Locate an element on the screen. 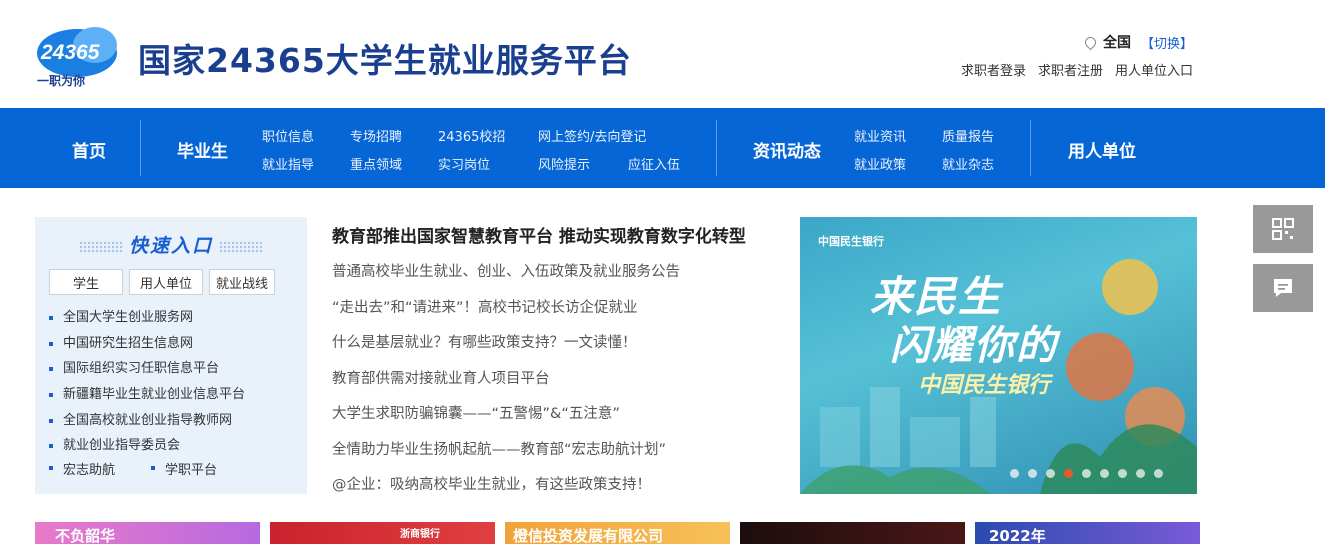  tab-employer: 用人单位 is located at coordinates (166, 282).